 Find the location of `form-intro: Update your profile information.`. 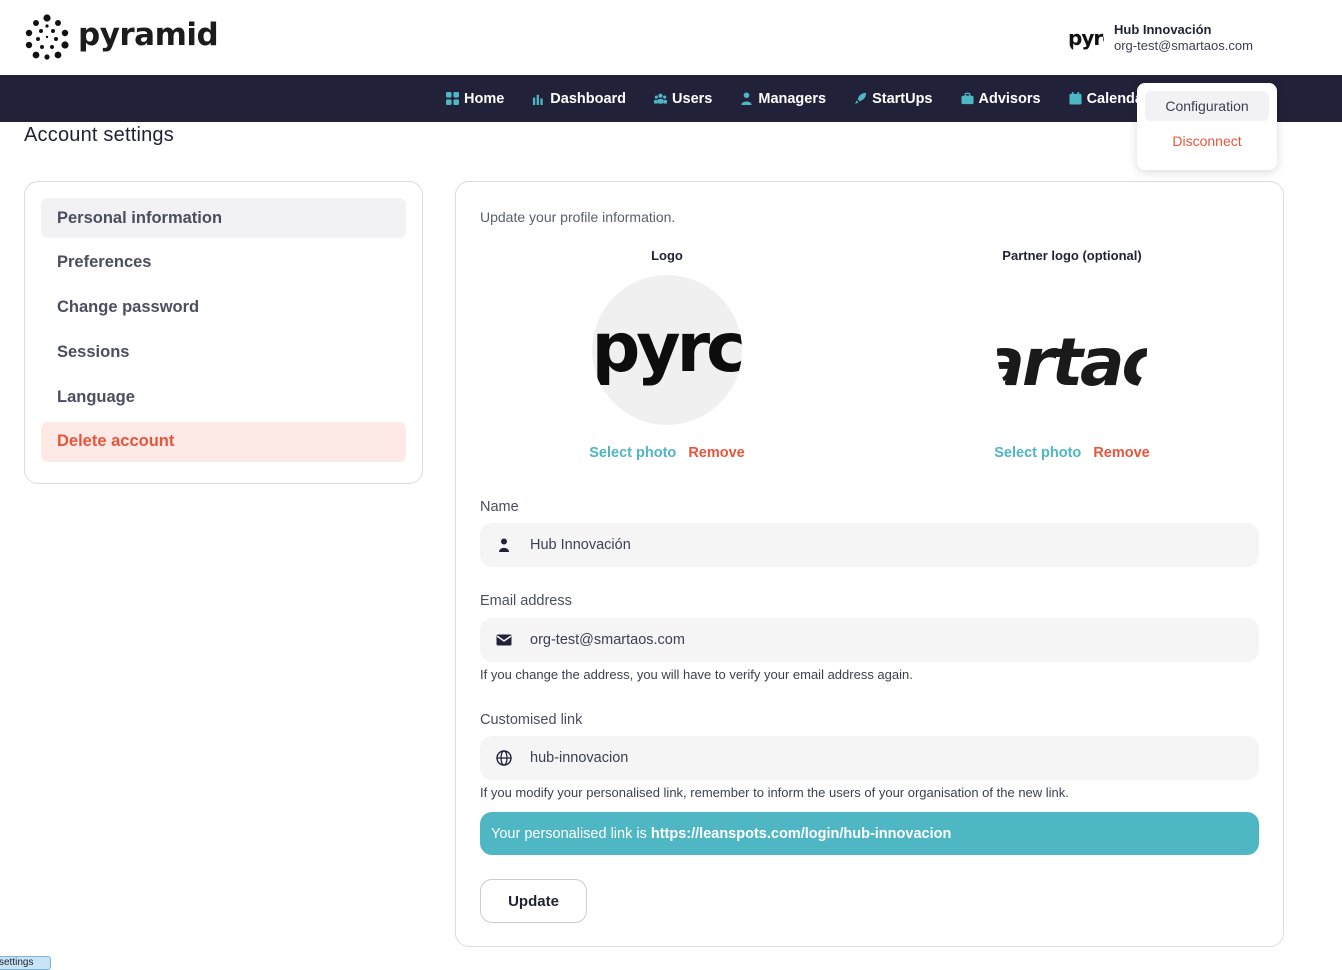

form-intro: Update your profile information. is located at coordinates (578, 217).